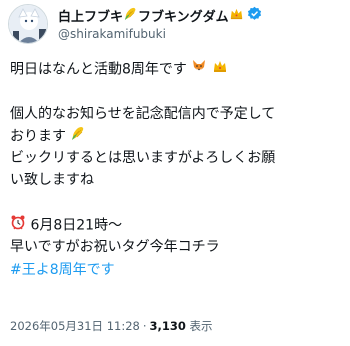 This screenshot has width=350, height=346. I want to click on tweet-line: 個人的なお知らせを記念配信内で予定して, so click(177, 114).